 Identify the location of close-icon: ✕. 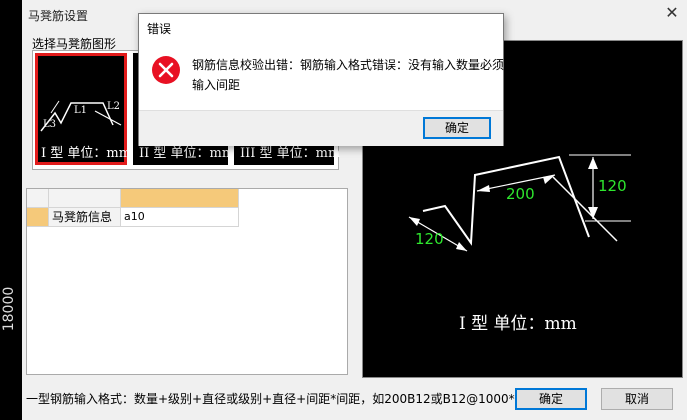
(672, 13).